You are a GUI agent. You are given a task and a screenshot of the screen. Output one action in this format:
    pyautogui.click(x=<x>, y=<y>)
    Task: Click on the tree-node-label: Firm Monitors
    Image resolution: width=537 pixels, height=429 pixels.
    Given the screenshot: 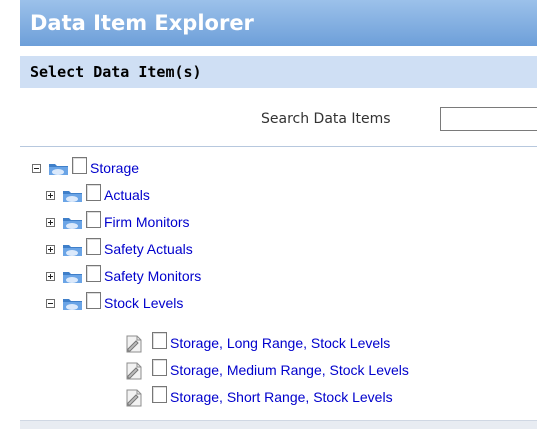 What is the action you would take?
    pyautogui.click(x=147, y=222)
    